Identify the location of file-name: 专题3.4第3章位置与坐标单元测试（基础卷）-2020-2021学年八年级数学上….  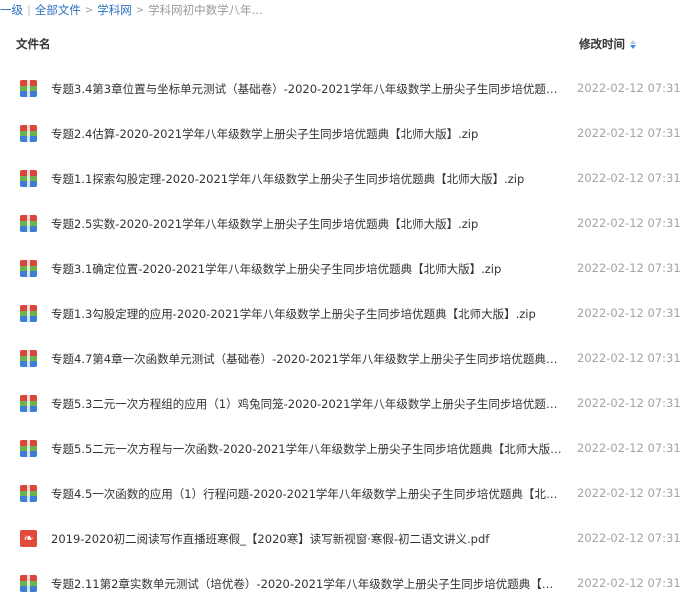
(307, 89).